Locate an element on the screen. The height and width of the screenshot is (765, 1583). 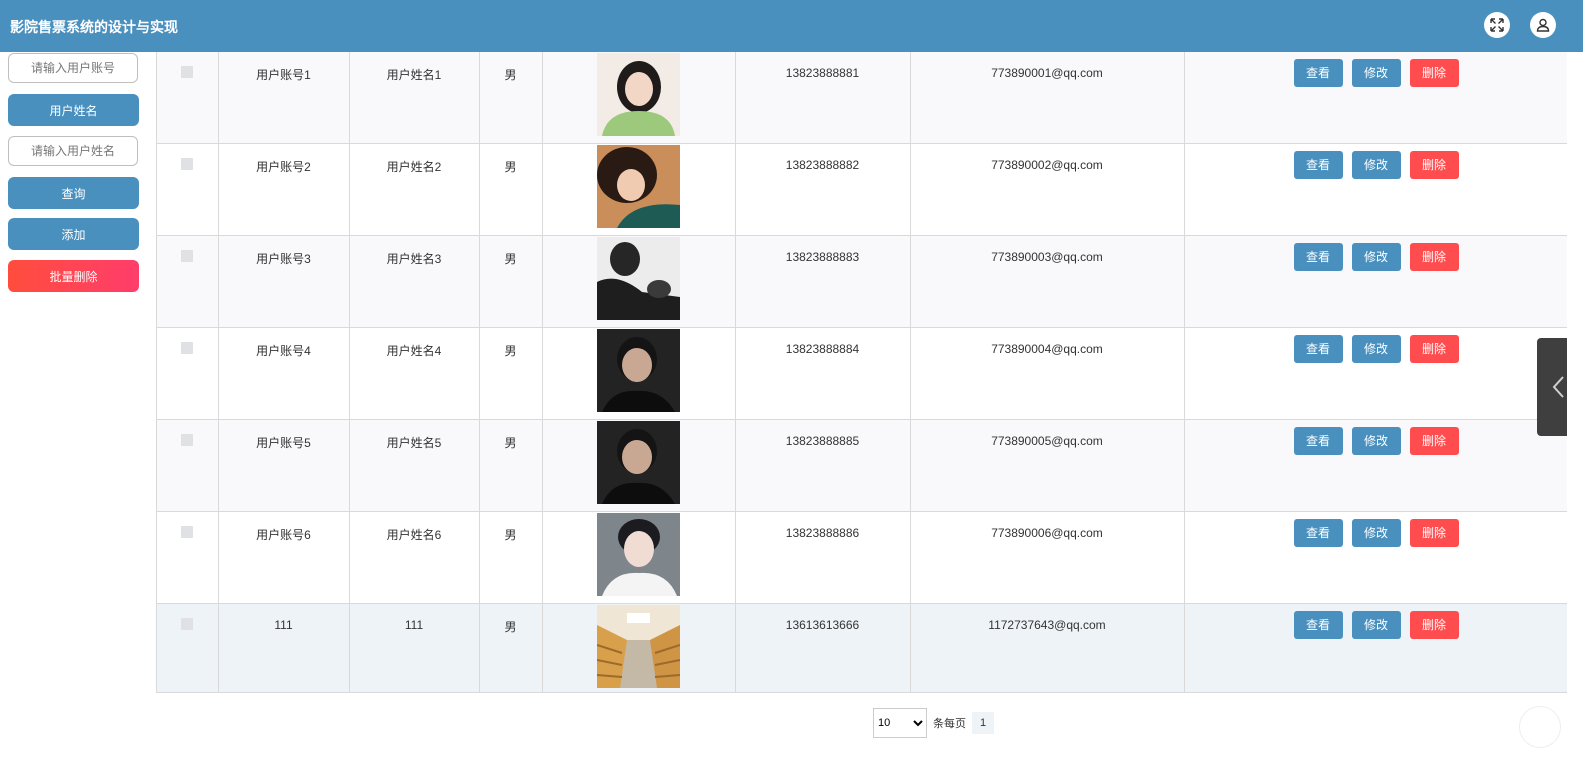
name-label-button: 用户姓名 is located at coordinates (73, 110).